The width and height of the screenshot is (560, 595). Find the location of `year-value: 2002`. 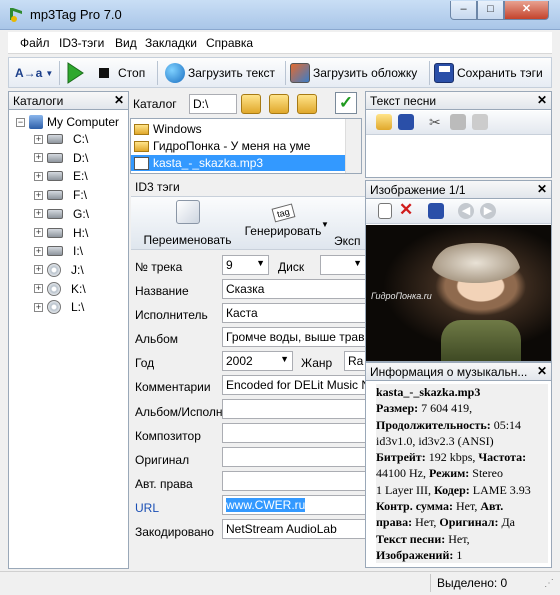

year-value: 2002 is located at coordinates (239, 361).